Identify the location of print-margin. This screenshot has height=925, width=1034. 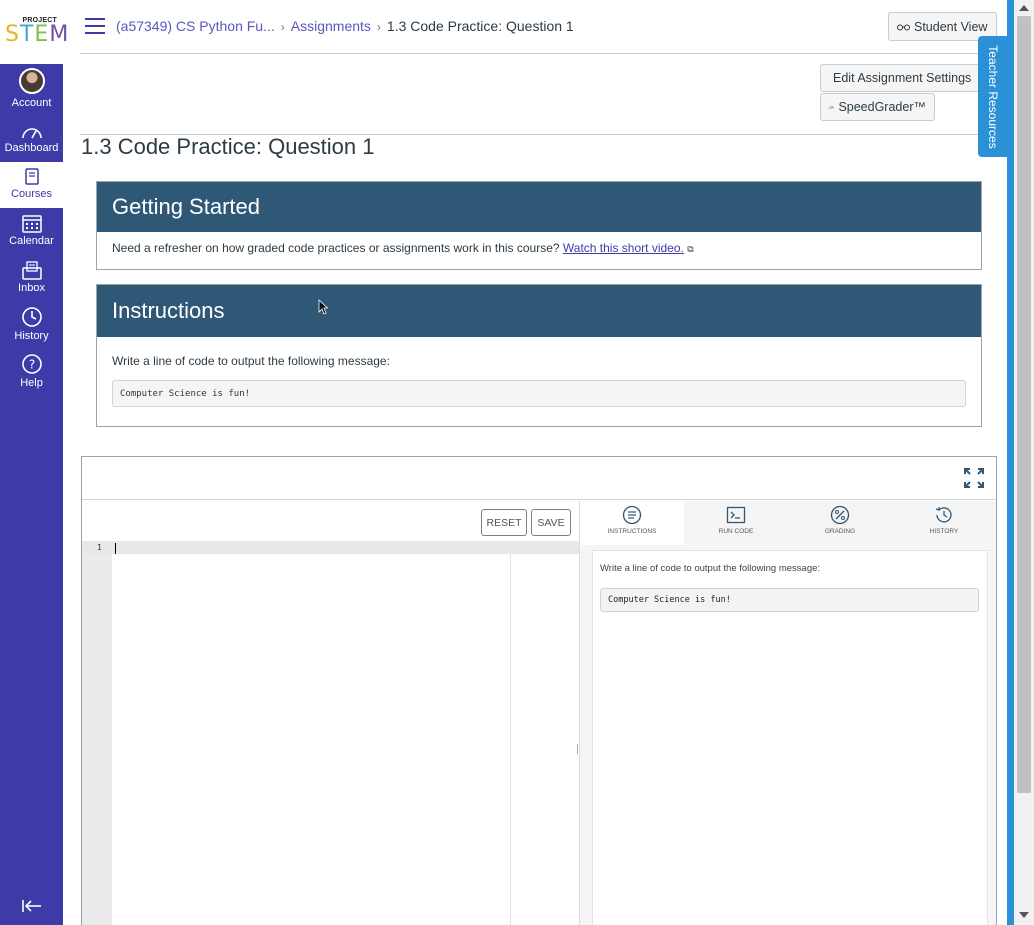
(510, 739).